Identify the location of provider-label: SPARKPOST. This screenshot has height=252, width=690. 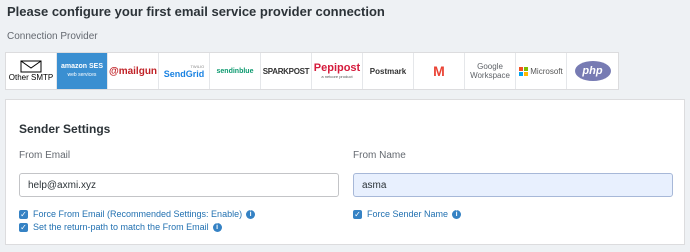
(286, 71).